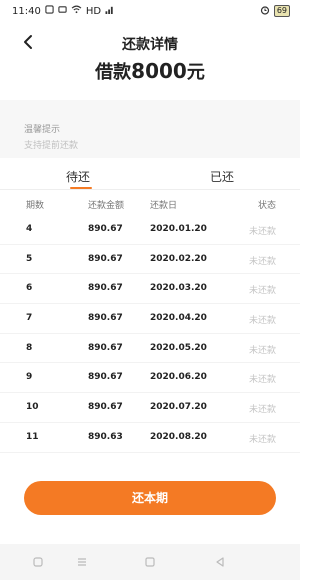 This screenshot has width=320, height=580. I want to click on cell-period: 5, so click(29, 258).